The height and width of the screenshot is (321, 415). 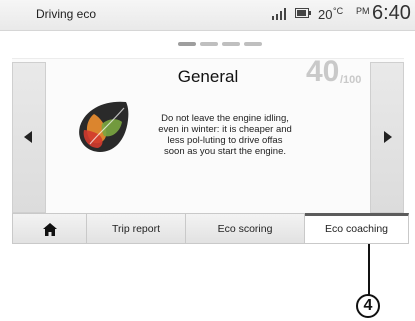 What do you see at coordinates (208, 76) in the screenshot?
I see `coaching-category-title: General` at bounding box center [208, 76].